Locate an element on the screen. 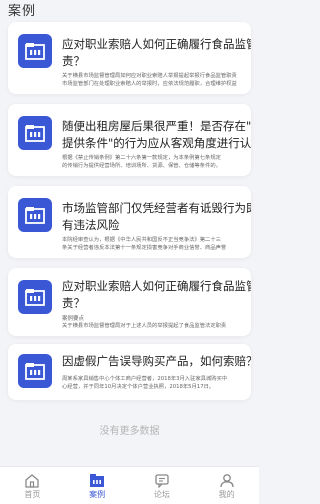  tab-mine: 我的 is located at coordinates (226, 485).